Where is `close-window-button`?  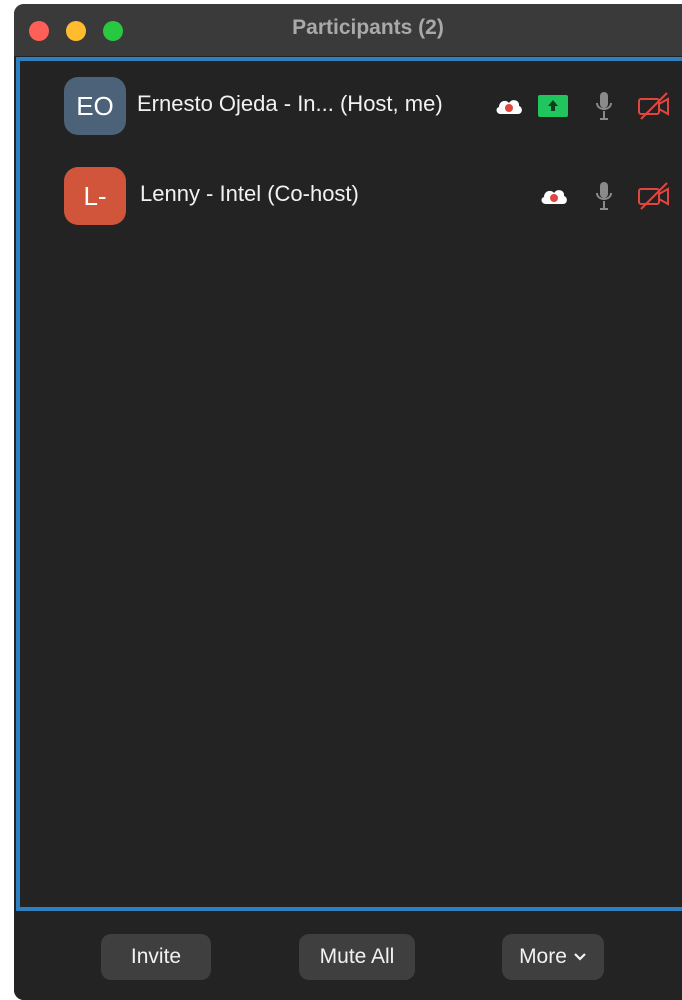 close-window-button is located at coordinates (39, 31).